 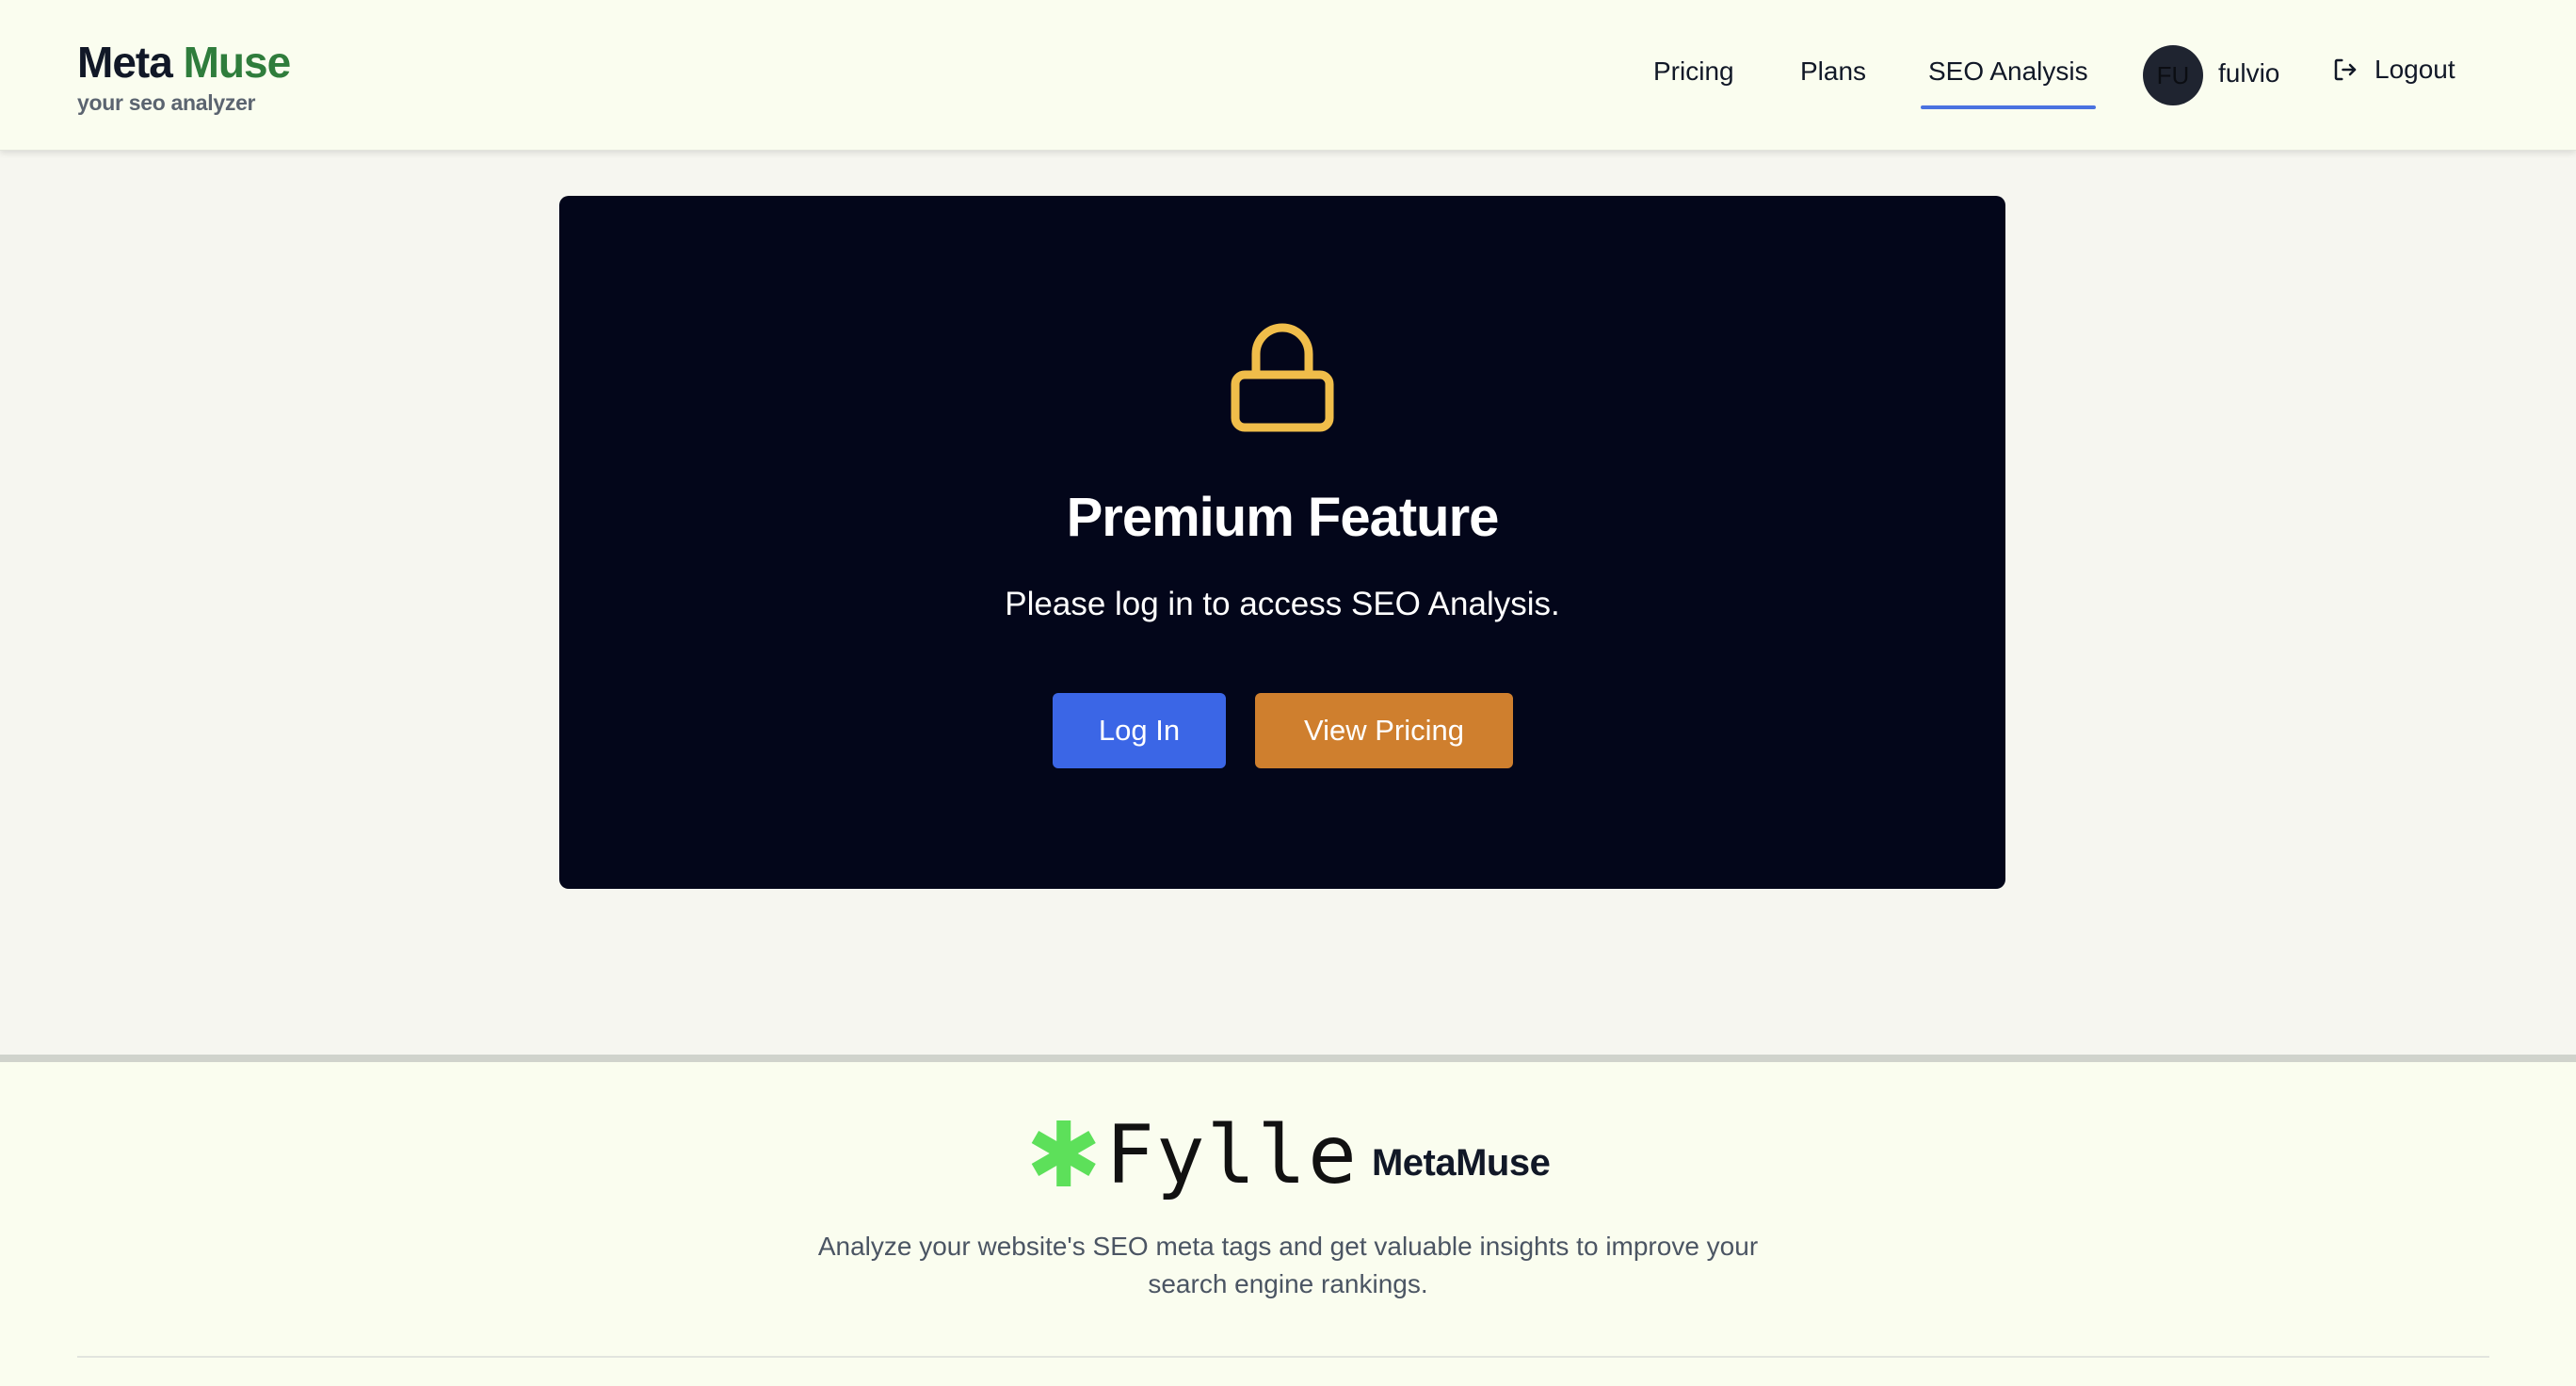 I want to click on premium-feature-title: Premium Feature, so click(x=1283, y=518).